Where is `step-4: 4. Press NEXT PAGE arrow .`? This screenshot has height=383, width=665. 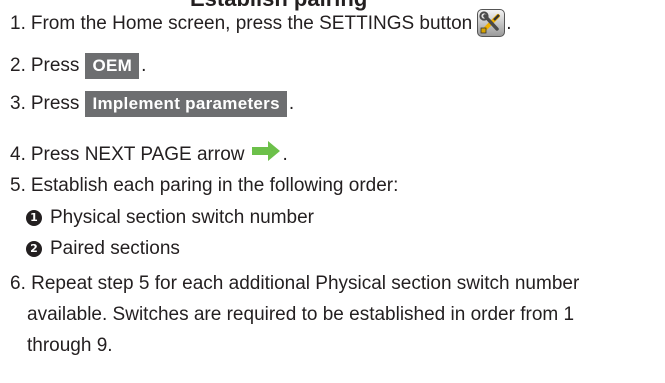 step-4: 4. Press NEXT PAGE arrow . is located at coordinates (149, 154).